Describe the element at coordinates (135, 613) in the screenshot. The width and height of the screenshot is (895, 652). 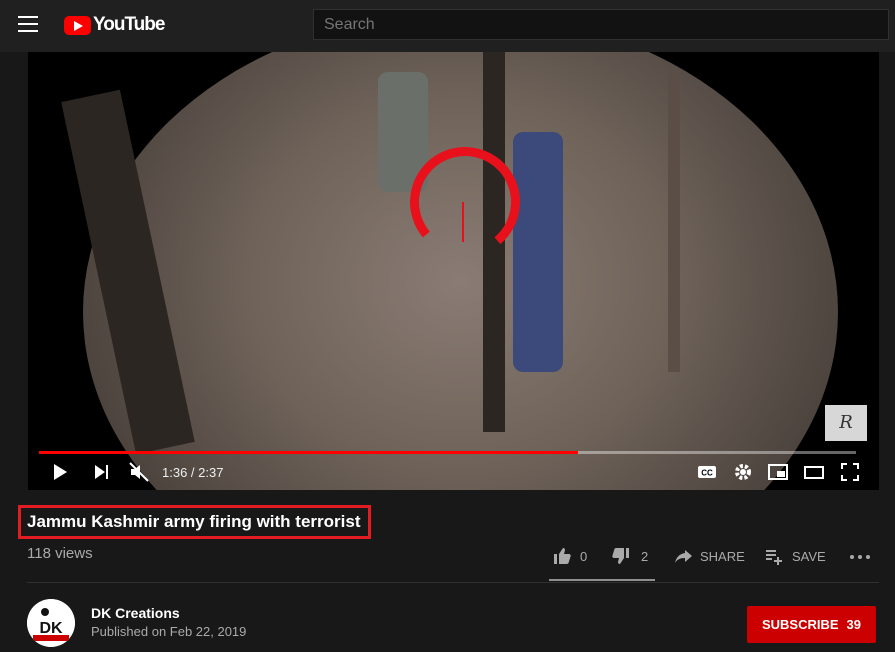
I see `channel-name: DK Creations` at that location.